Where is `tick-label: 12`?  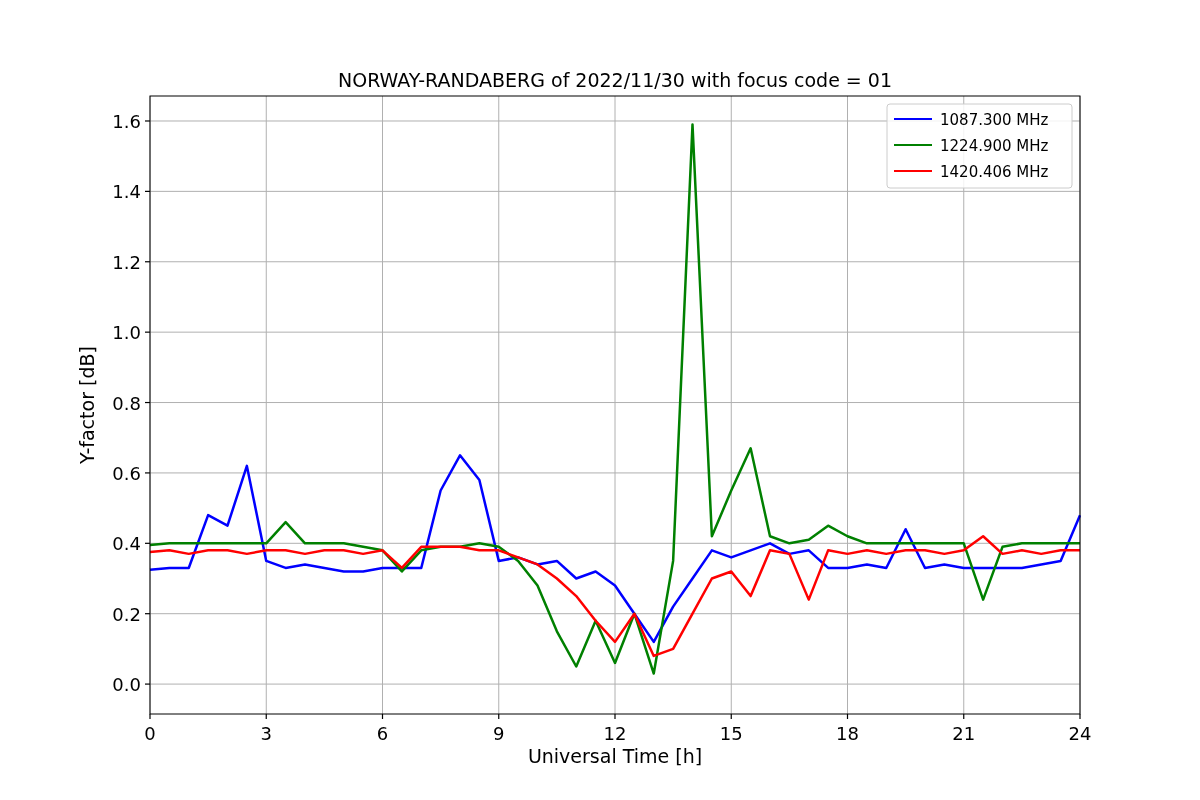 tick-label: 12 is located at coordinates (615, 733).